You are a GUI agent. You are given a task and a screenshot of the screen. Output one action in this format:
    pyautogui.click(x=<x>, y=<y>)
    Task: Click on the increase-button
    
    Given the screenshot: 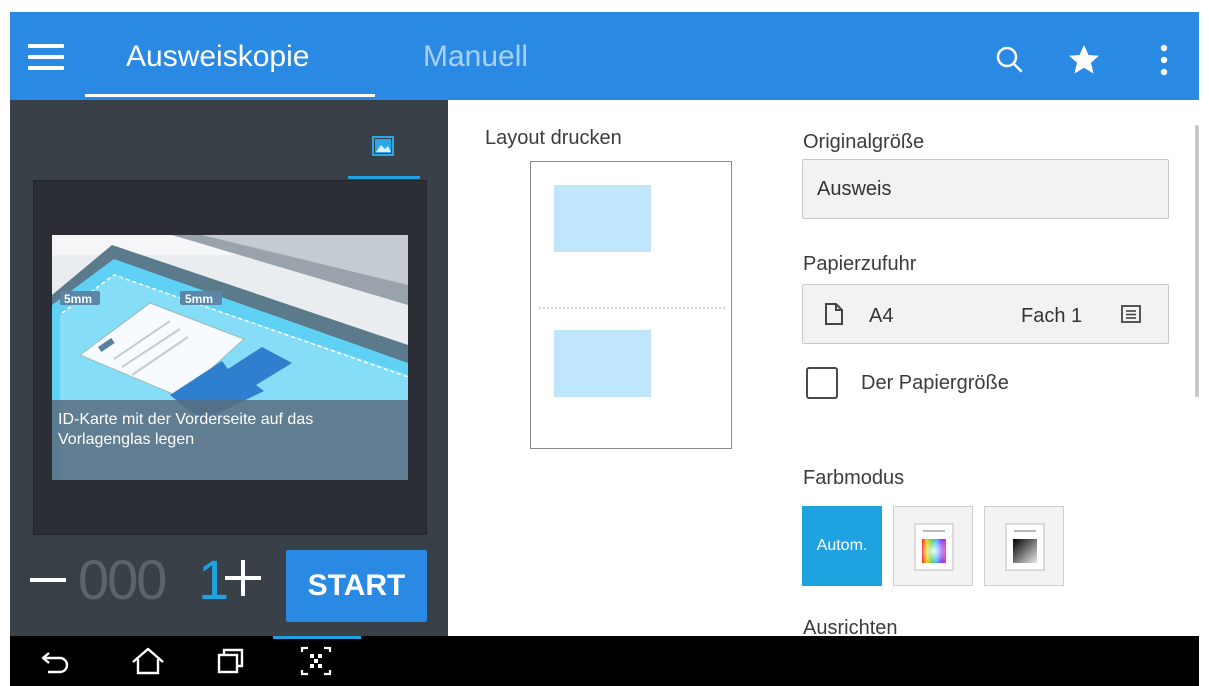 What is the action you would take?
    pyautogui.click(x=243, y=578)
    